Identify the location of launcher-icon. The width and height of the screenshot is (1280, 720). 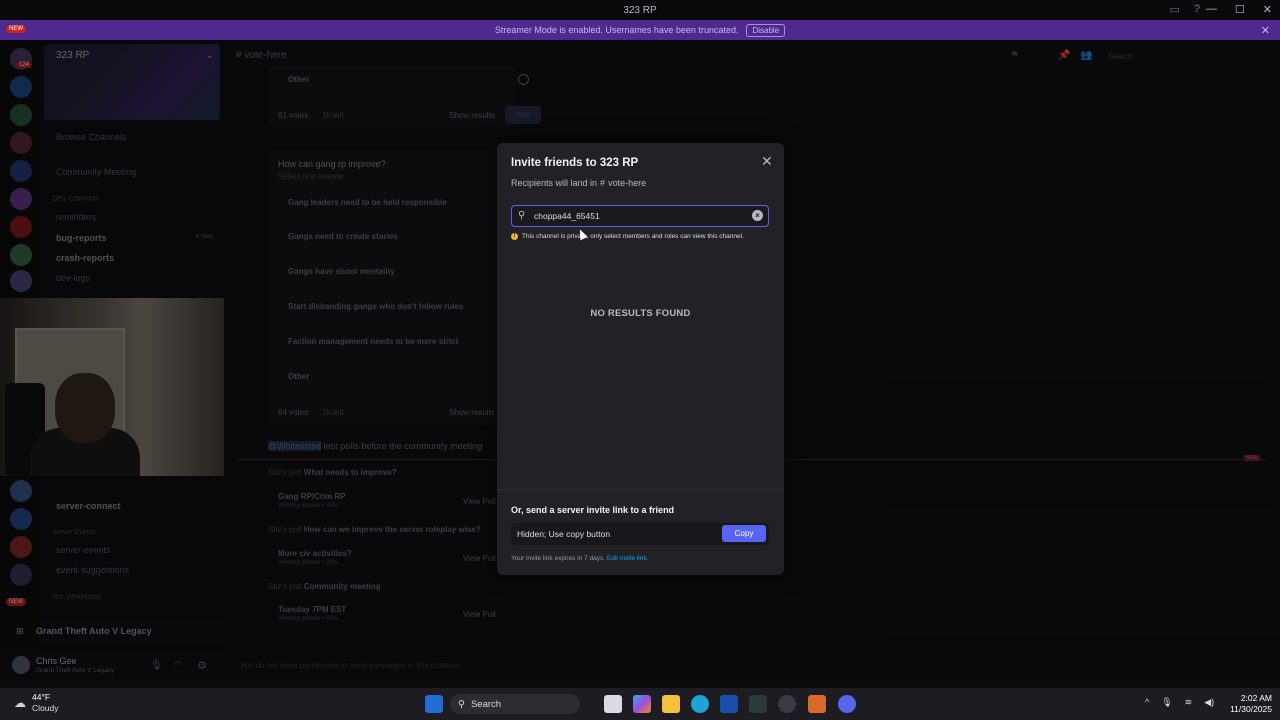
(729, 704).